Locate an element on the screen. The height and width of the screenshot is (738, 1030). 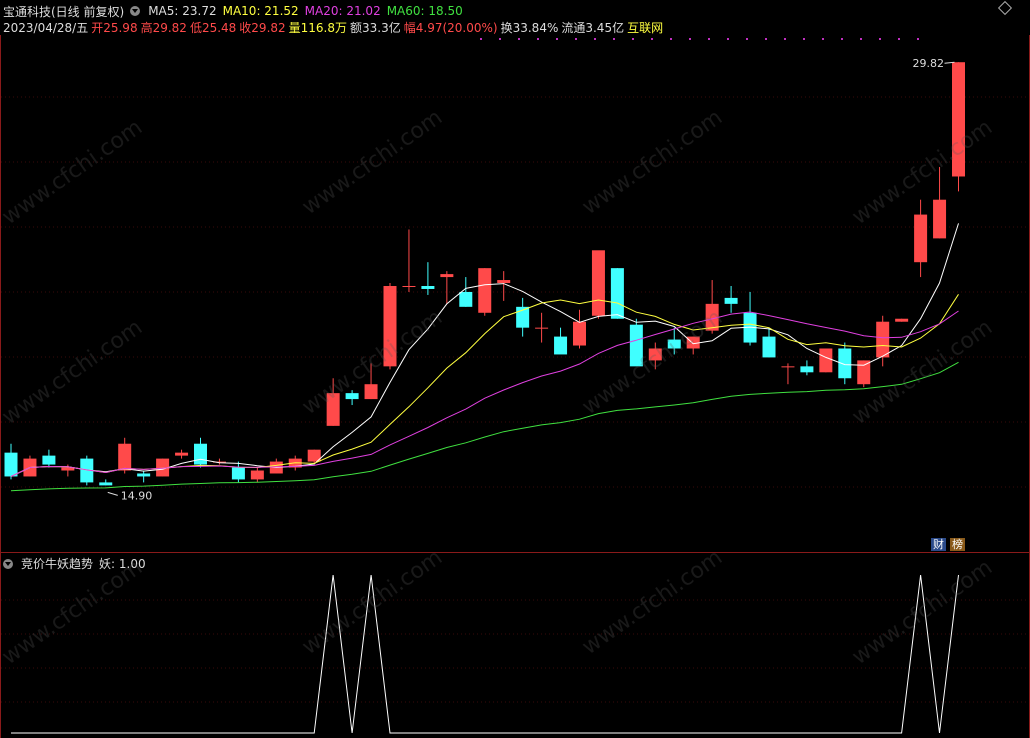
quote-source: 互联网 is located at coordinates (645, 27).